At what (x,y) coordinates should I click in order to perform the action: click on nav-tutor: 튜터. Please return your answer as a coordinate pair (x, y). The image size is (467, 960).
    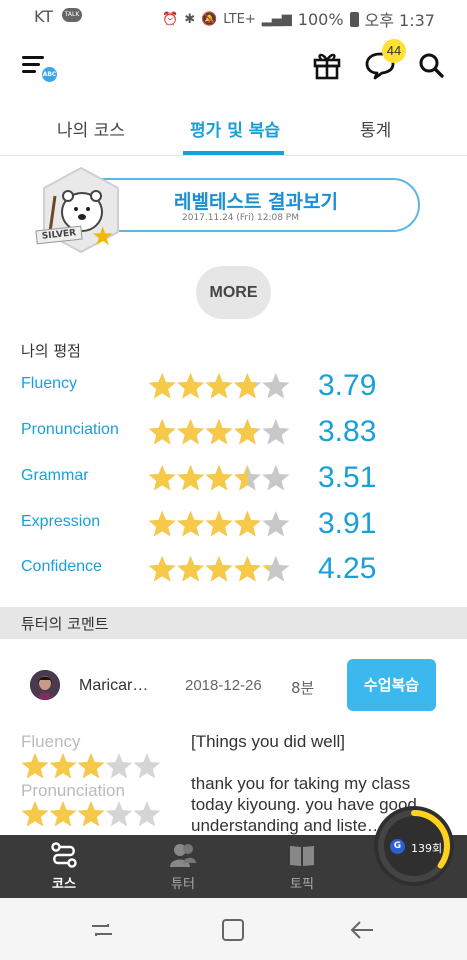
    Looking at the image, I should click on (183, 866).